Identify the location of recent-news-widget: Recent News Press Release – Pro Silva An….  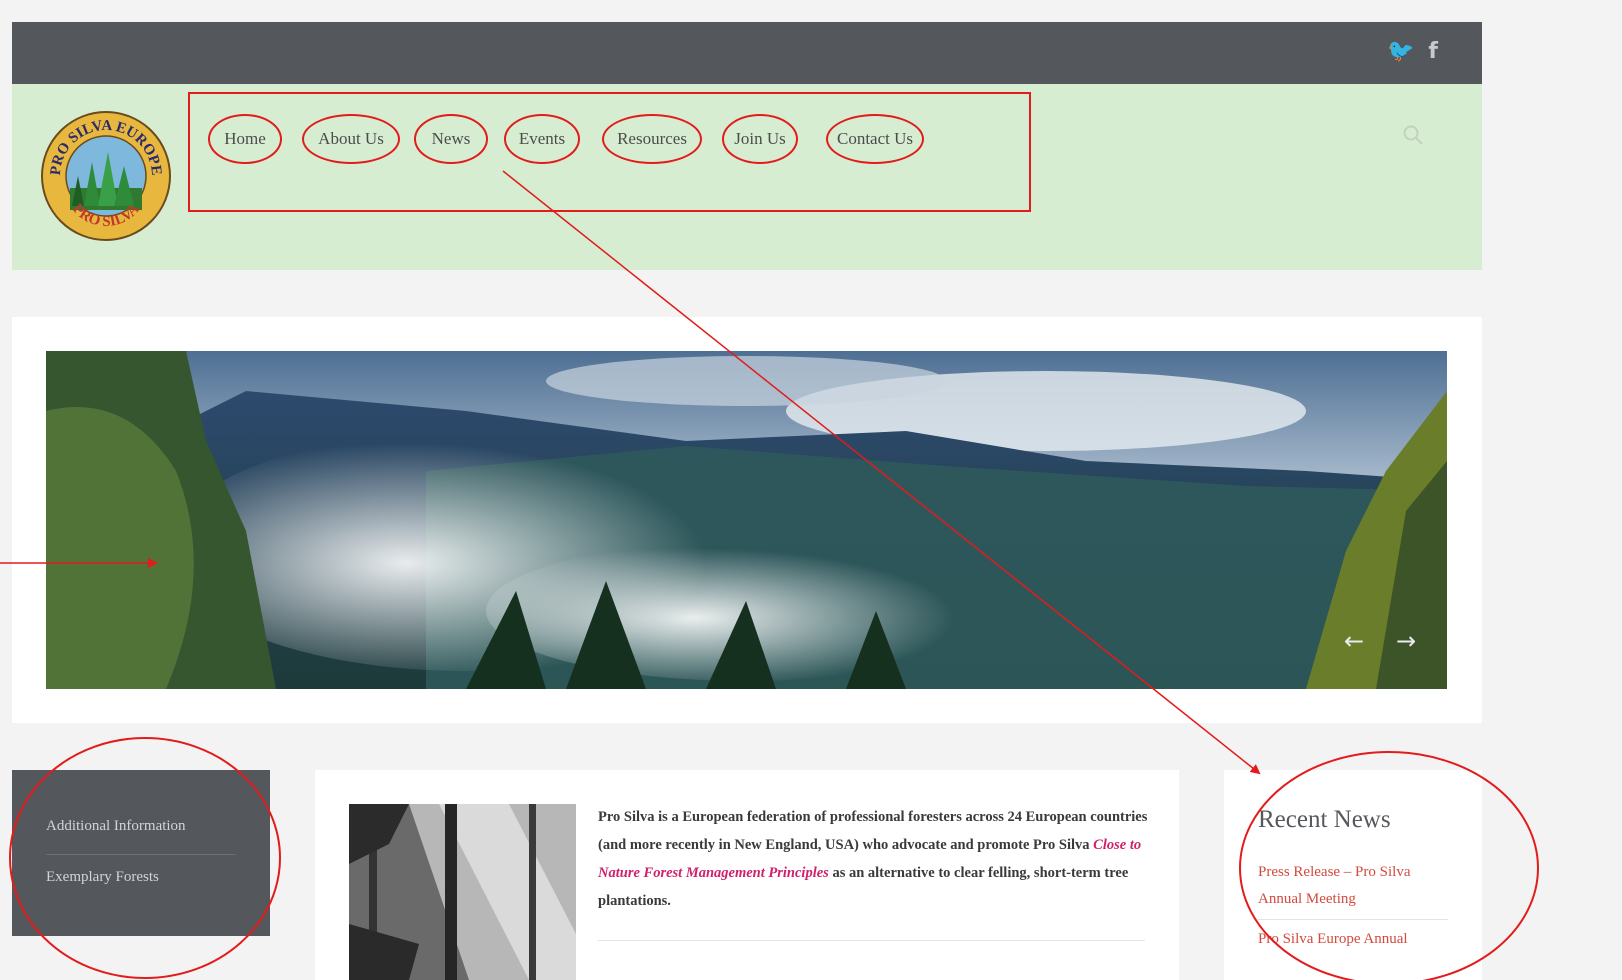
(1353, 875).